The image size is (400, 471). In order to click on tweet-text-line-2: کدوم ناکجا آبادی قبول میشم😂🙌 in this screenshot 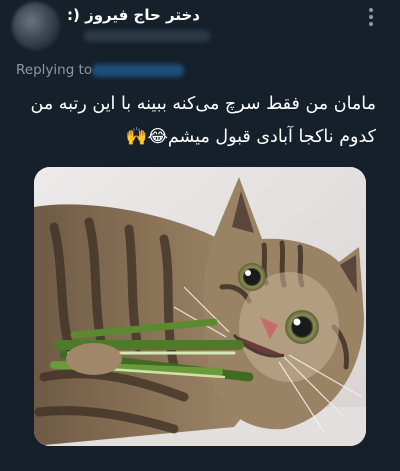, I will do `click(250, 137)`.